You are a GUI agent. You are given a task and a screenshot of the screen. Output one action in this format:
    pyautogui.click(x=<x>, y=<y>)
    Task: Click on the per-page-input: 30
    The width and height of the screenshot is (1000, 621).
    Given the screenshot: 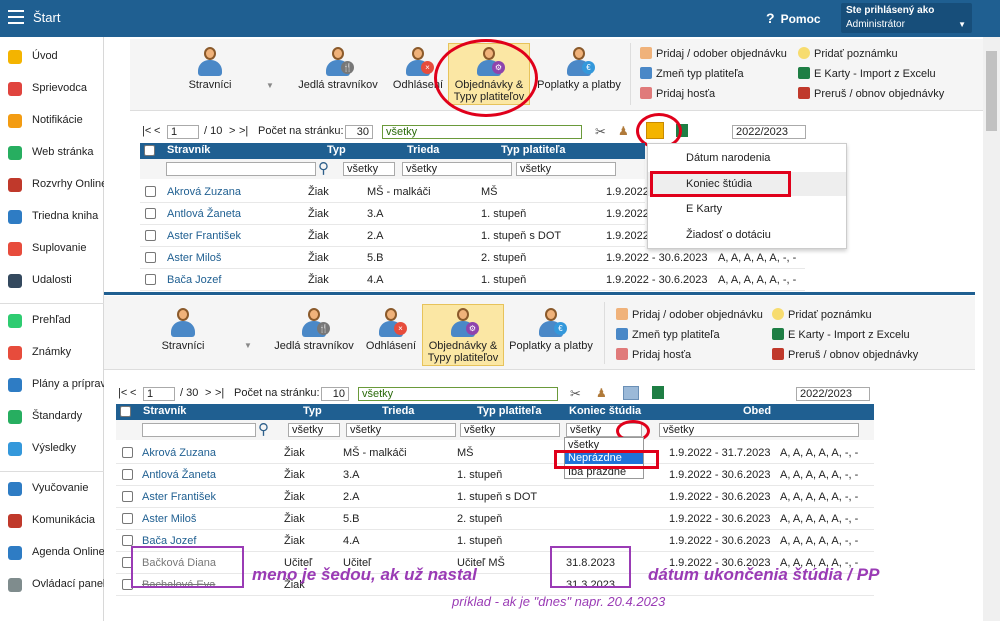 What is the action you would take?
    pyautogui.click(x=359, y=132)
    